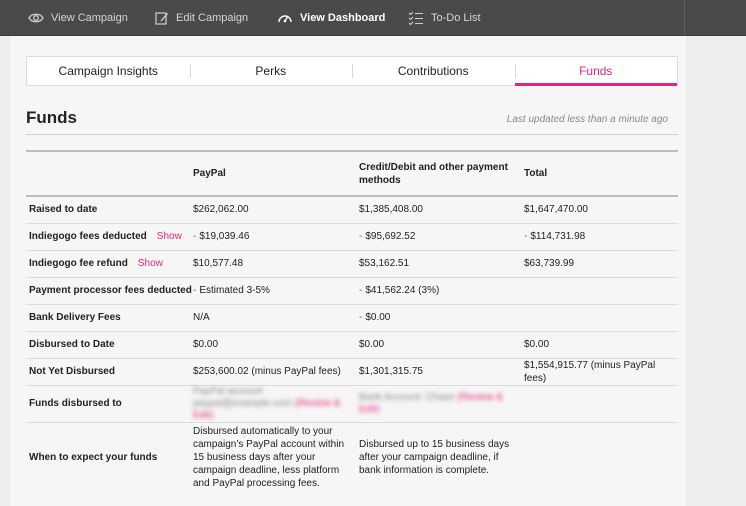 This screenshot has height=506, width=746. I want to click on row-label-disbursed-to: Funds disbursed to, so click(75, 403).